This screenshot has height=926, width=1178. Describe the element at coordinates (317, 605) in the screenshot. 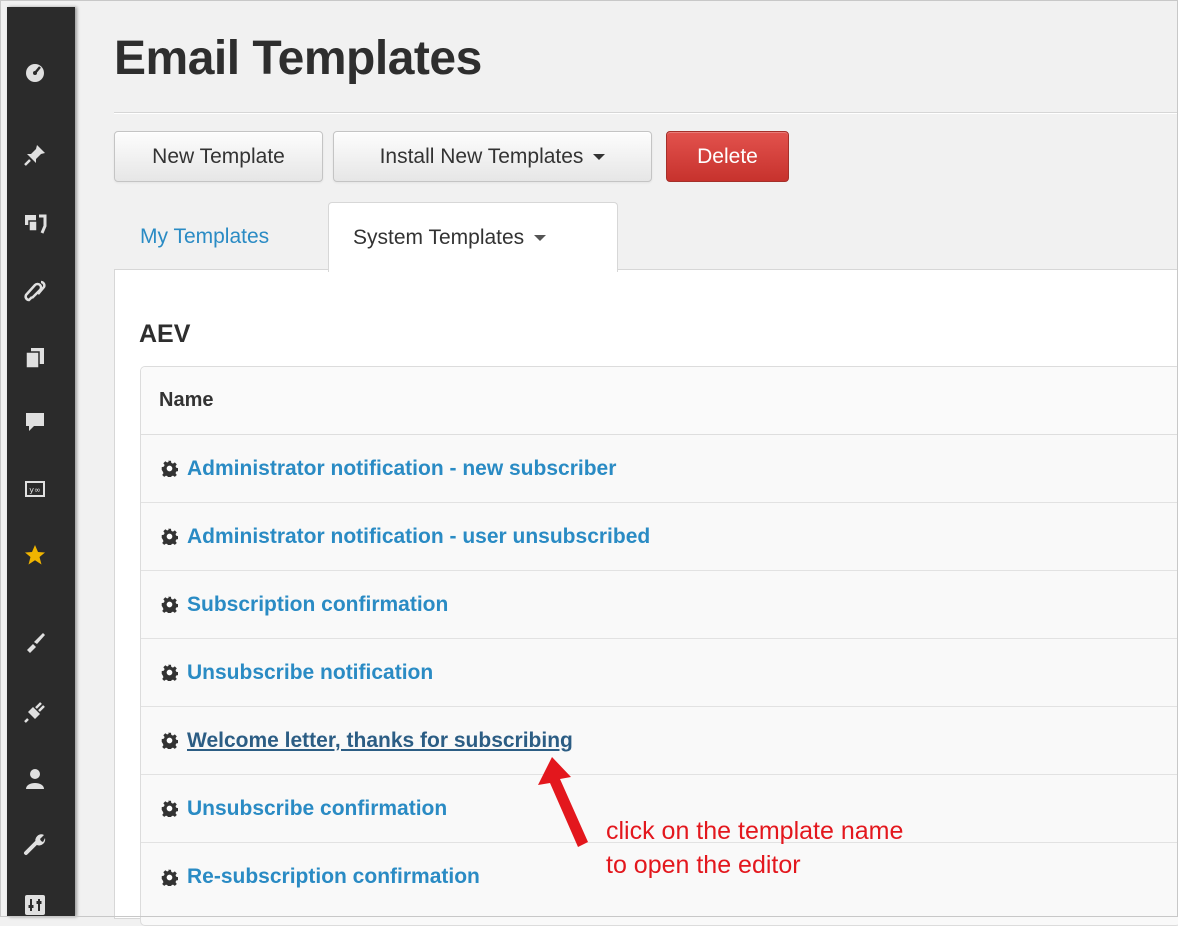

I see `template-link: Subscription confirmation` at that location.